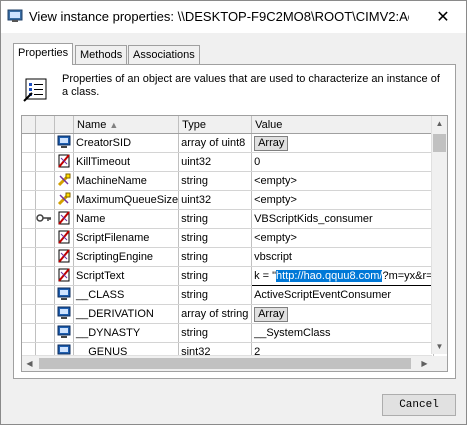  What do you see at coordinates (126, 257) in the screenshot?
I see `property-name: ScriptingEngine` at bounding box center [126, 257].